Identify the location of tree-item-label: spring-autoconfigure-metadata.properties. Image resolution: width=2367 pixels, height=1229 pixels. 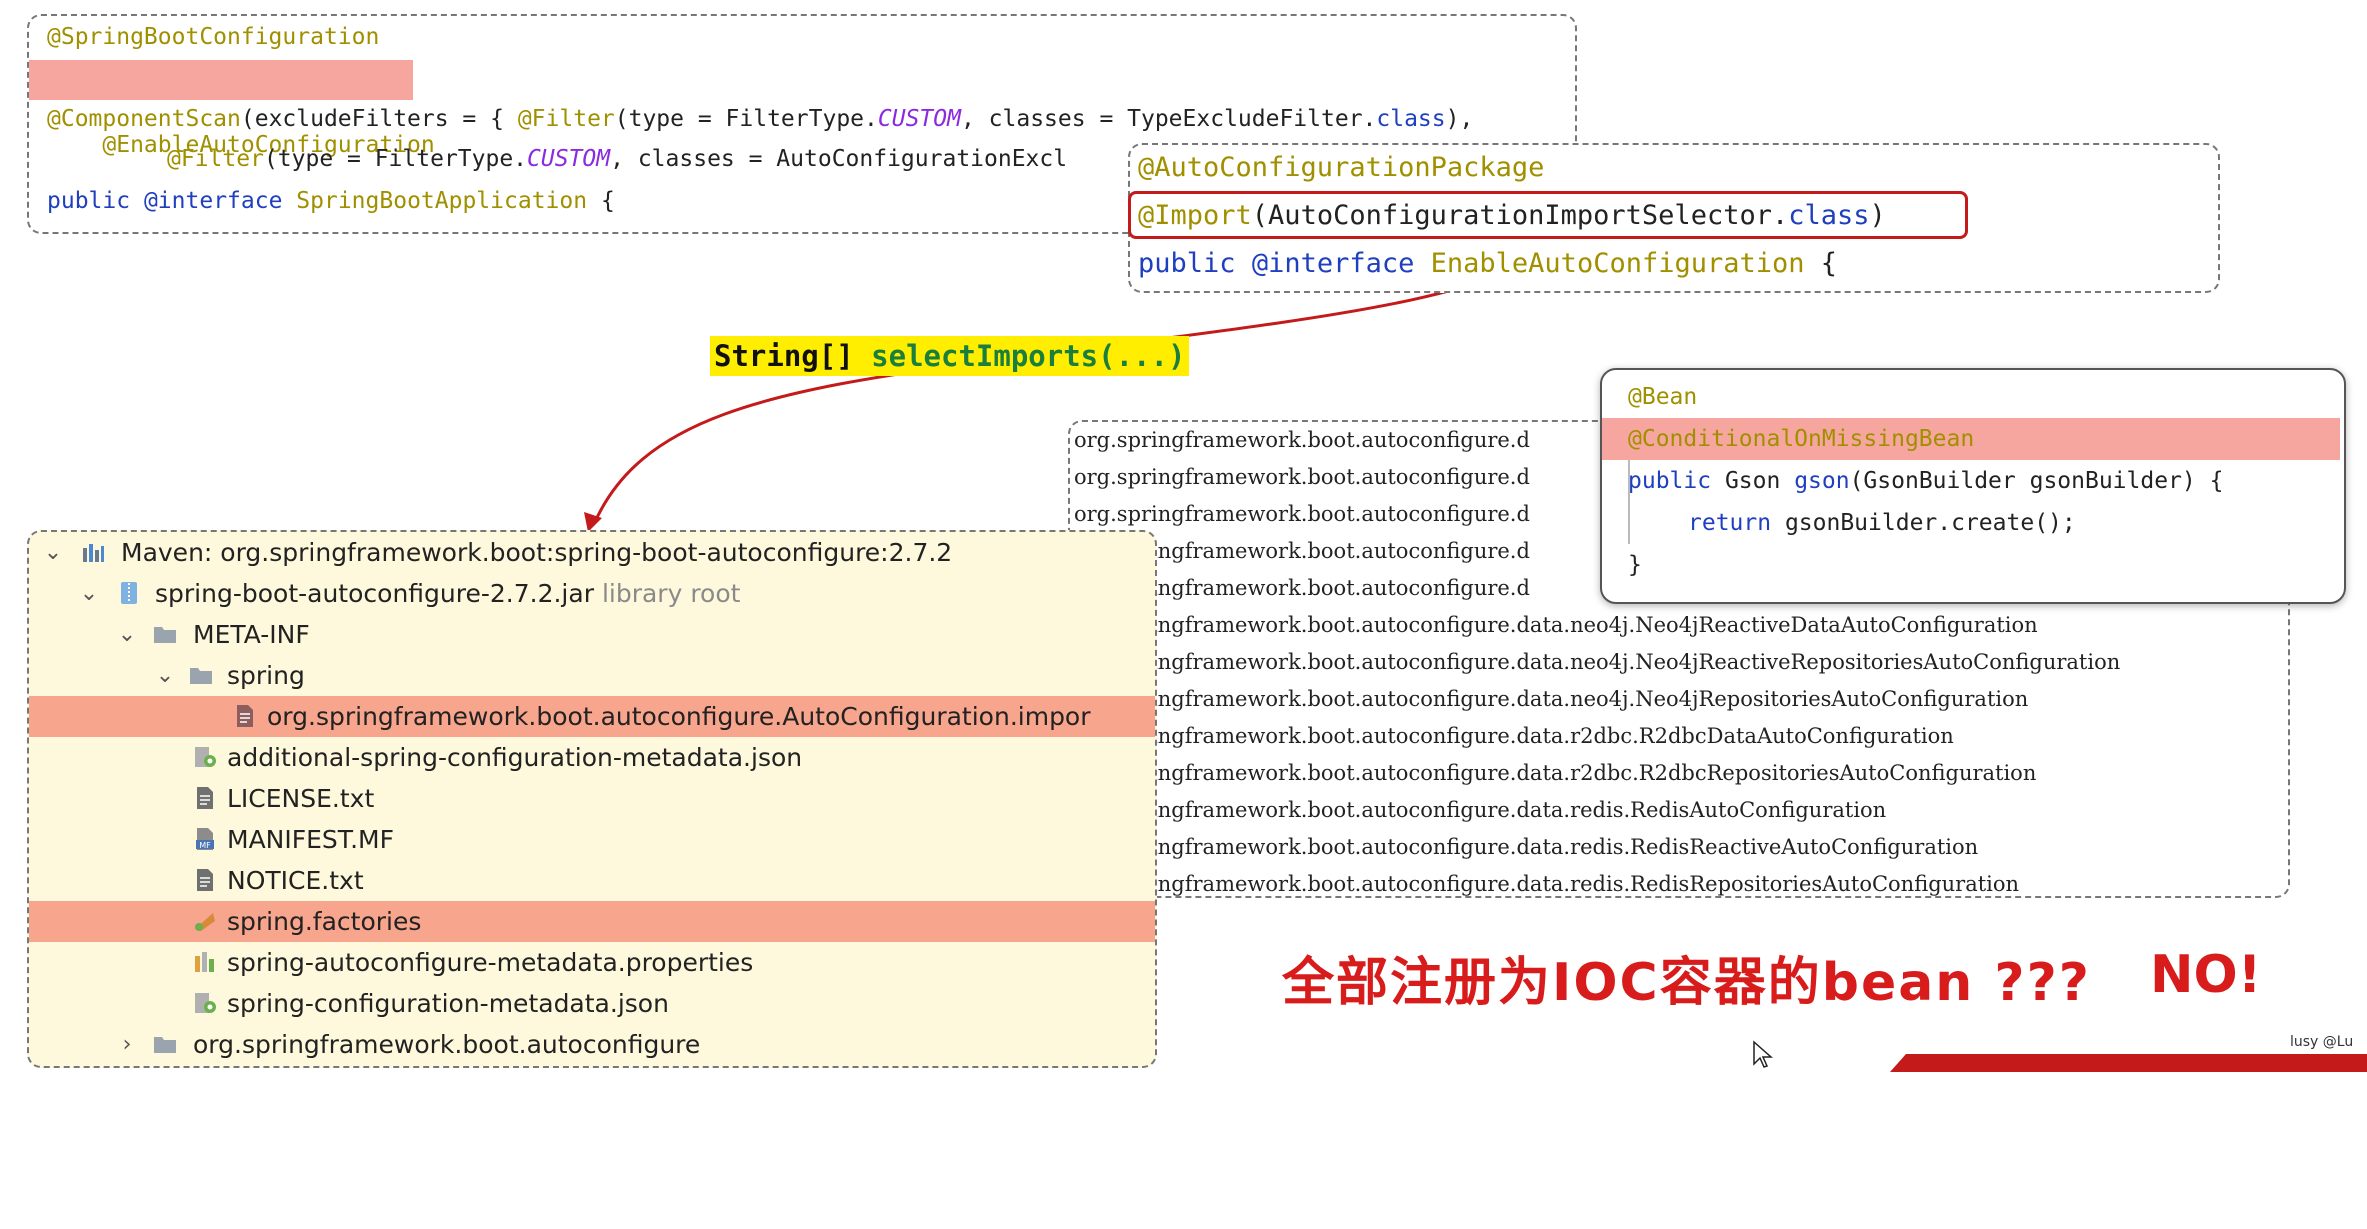
(490, 962).